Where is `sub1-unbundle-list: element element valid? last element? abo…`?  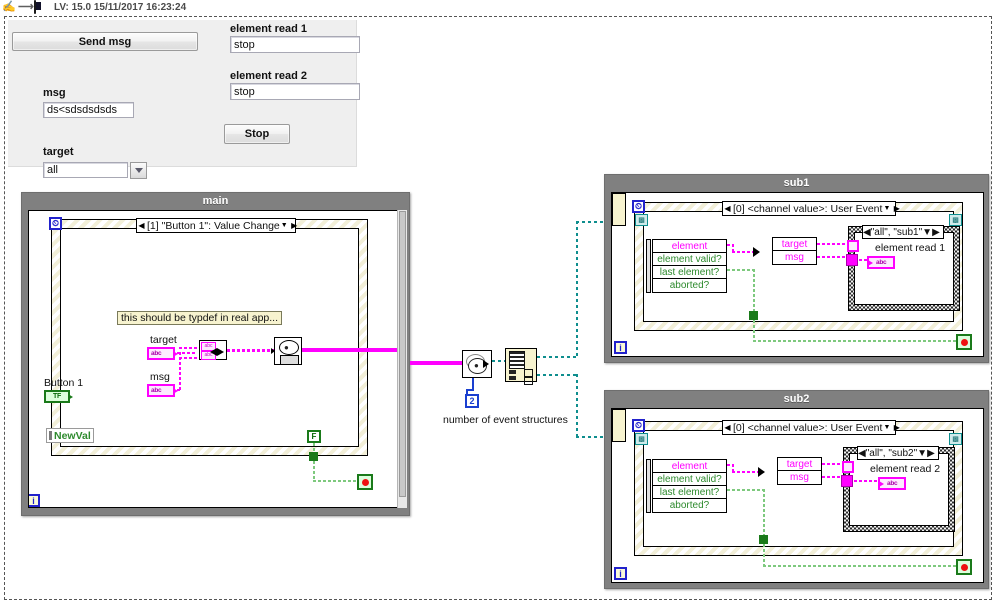 sub1-unbundle-list: element element valid? last element? abo… is located at coordinates (689, 266).